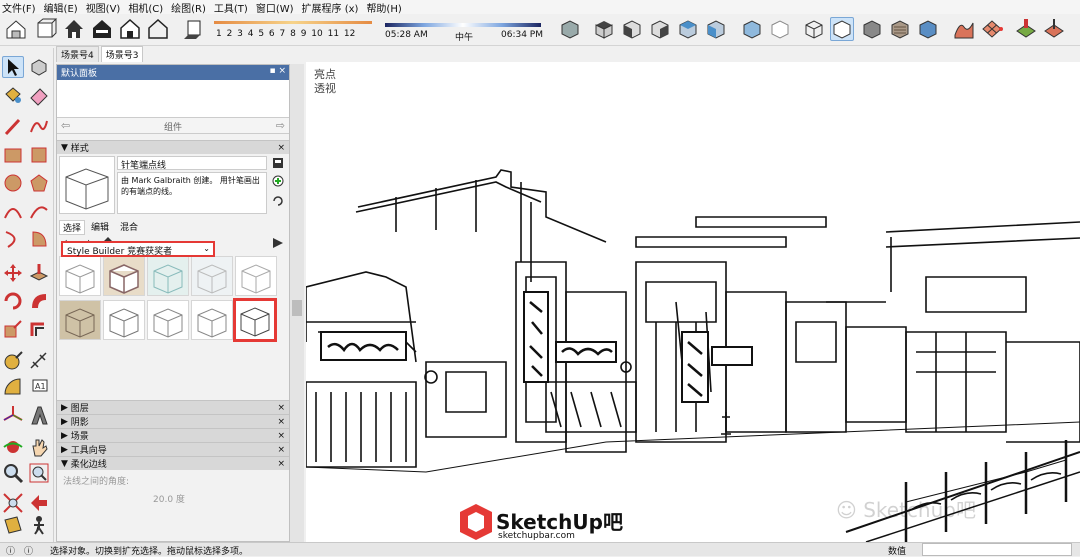 This screenshot has height=557, width=1080. What do you see at coordinates (194, 29) in the screenshot?
I see `shadow-toggle-icon` at bounding box center [194, 29].